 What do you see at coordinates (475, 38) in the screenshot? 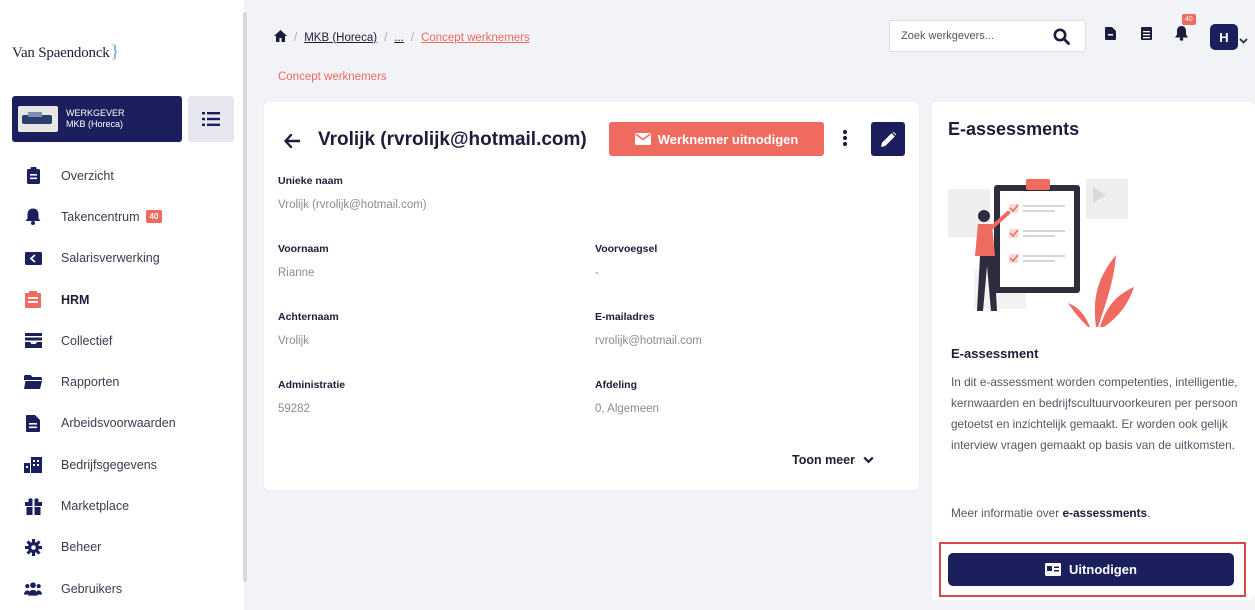
I see `breadcrumb-current: Concept werknemers` at bounding box center [475, 38].